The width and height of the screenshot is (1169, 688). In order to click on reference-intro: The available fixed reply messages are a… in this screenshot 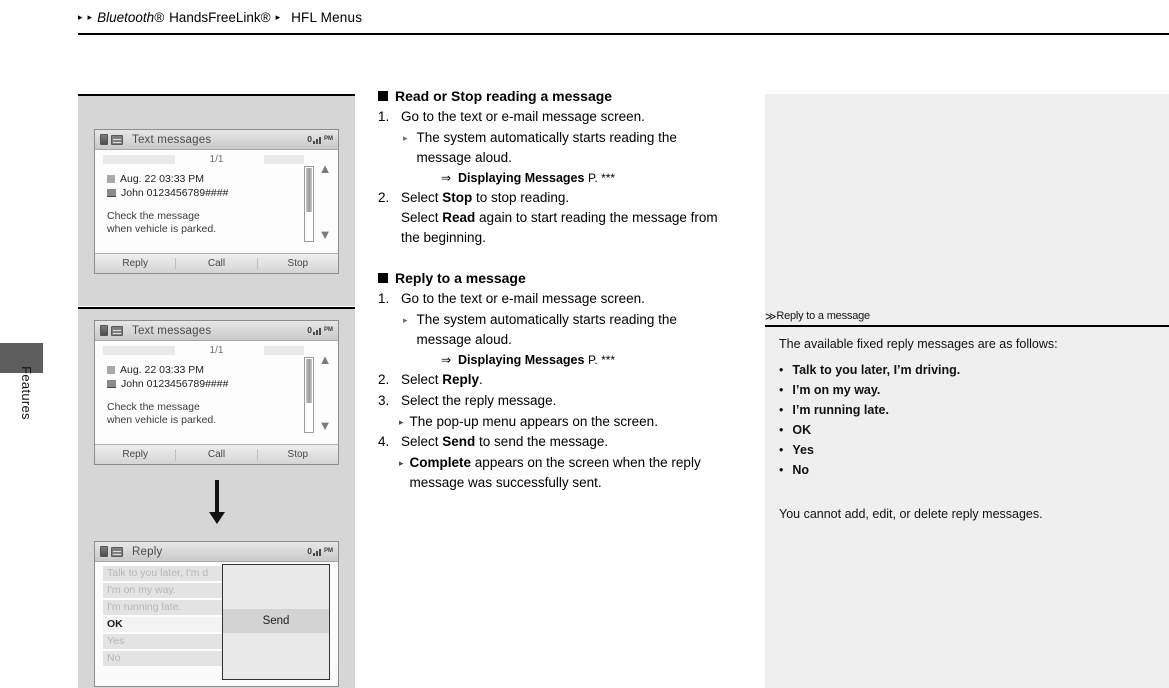, I will do `click(918, 344)`.